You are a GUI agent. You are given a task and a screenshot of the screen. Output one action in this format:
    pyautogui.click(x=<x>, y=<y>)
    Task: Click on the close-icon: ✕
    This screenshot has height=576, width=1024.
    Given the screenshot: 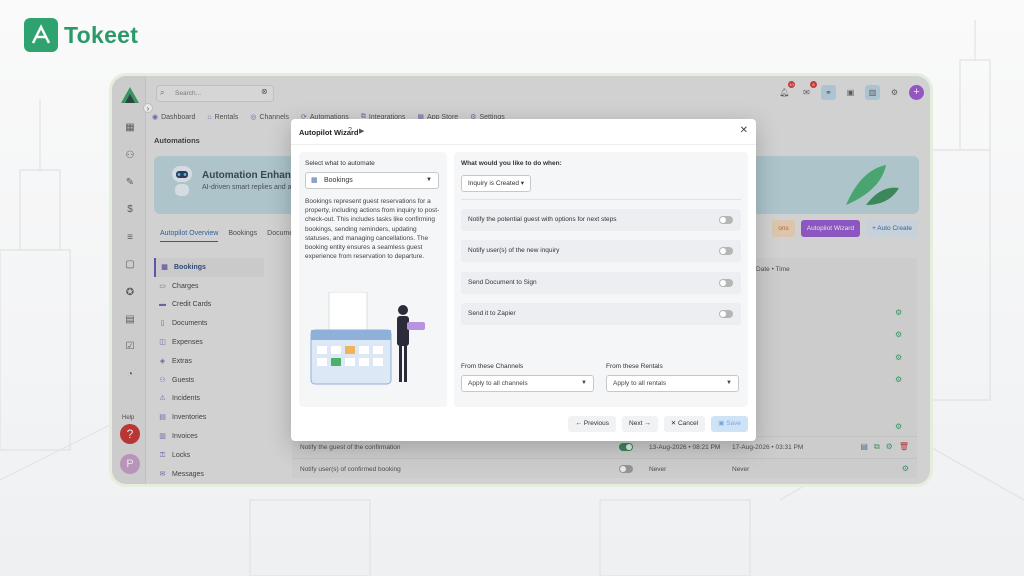 What is the action you would take?
    pyautogui.click(x=744, y=130)
    